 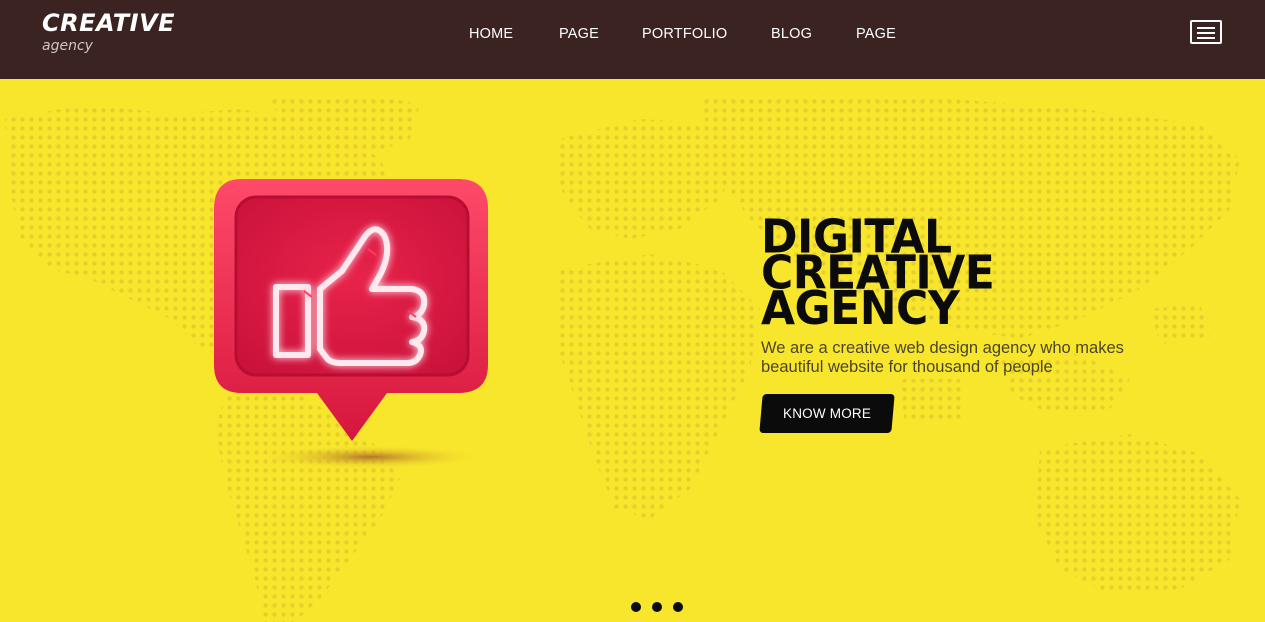 What do you see at coordinates (684, 34) in the screenshot?
I see `nav-item-portfolio: PORTFOLIO` at bounding box center [684, 34].